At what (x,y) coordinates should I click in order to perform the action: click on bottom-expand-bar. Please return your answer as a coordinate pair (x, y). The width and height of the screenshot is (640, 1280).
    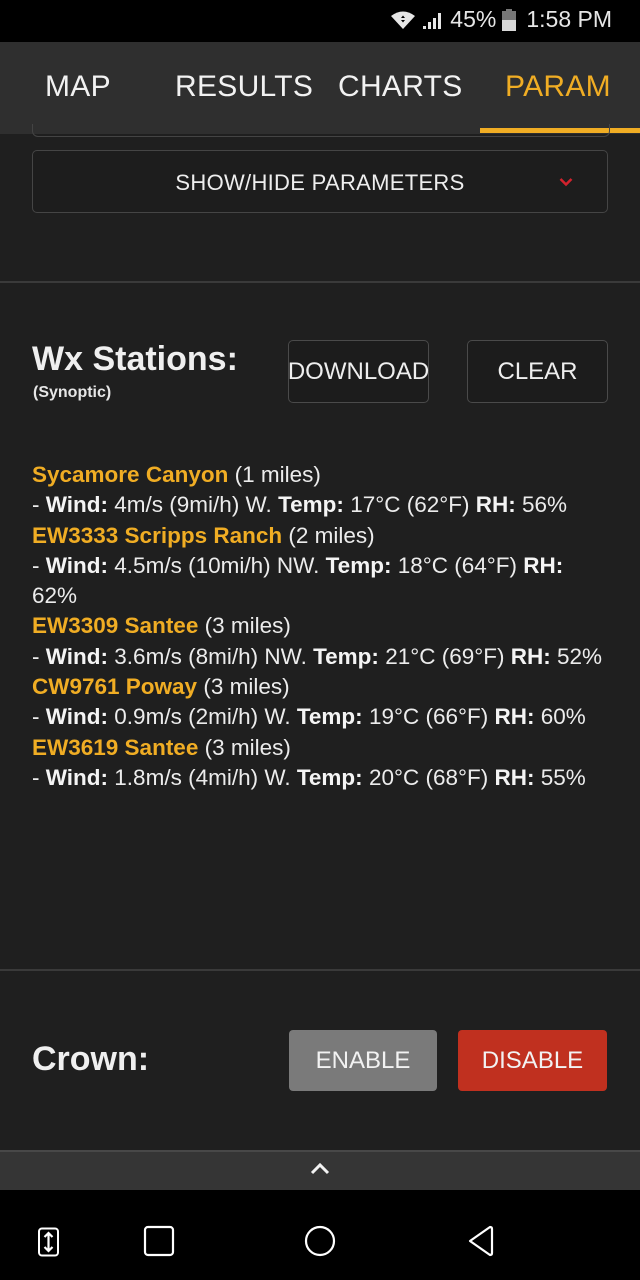
    Looking at the image, I should click on (320, 1171).